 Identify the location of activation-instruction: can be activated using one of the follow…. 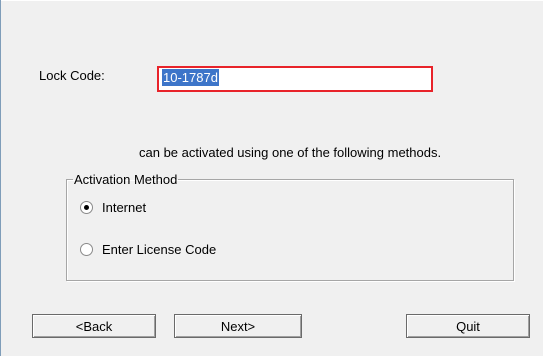
(290, 152).